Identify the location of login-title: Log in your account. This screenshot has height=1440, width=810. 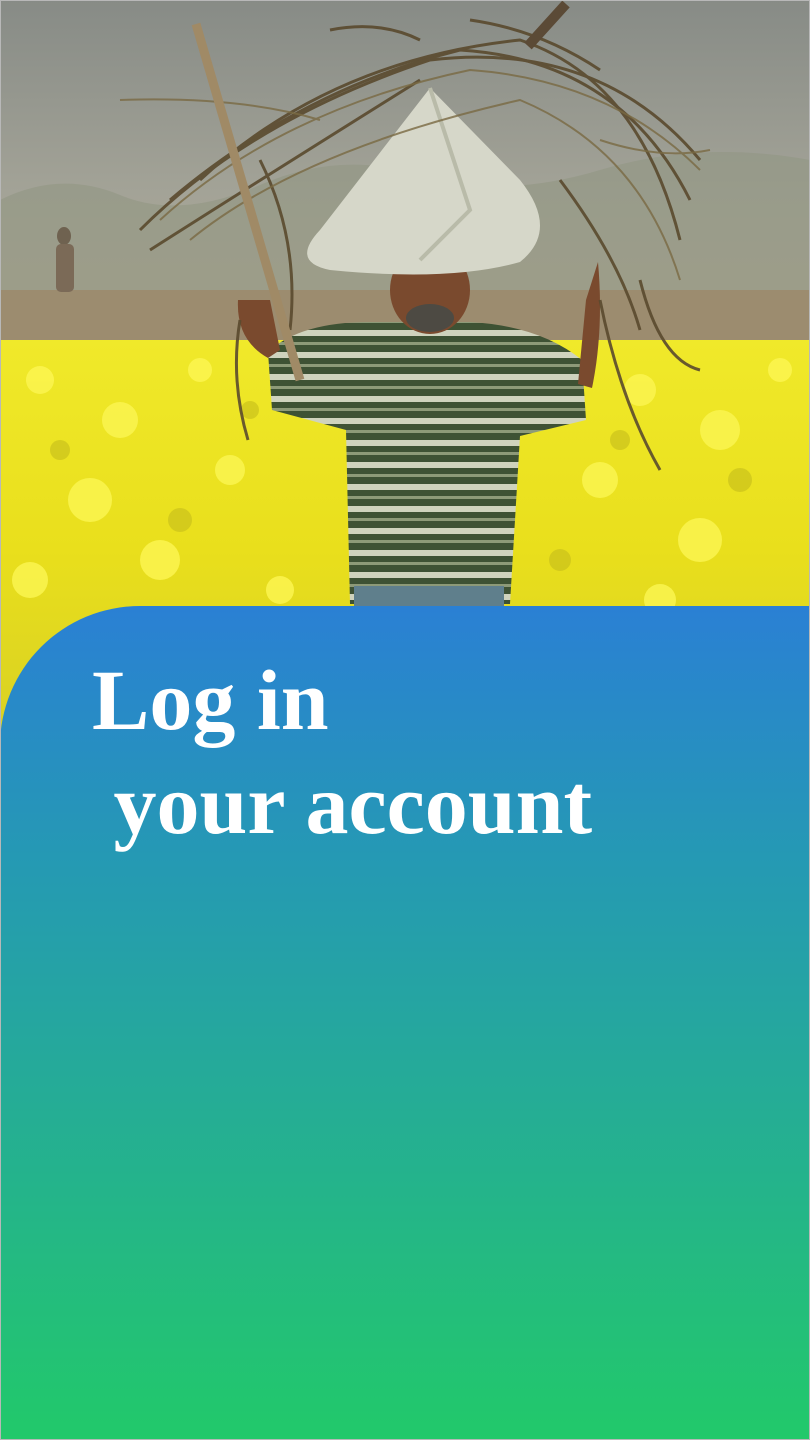
(342, 752).